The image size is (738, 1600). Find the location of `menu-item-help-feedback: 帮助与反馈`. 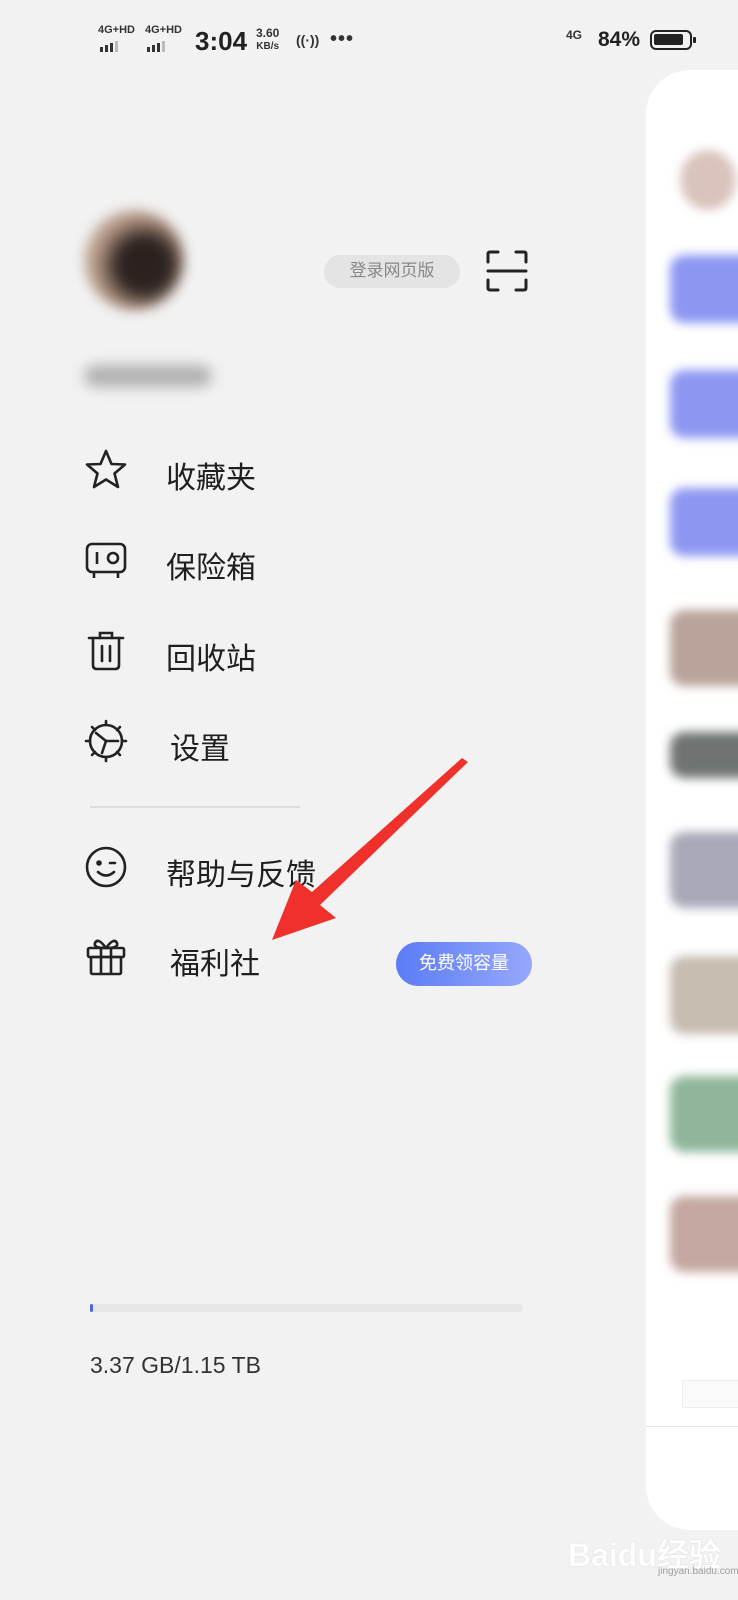

menu-item-help-feedback: 帮助与反馈 is located at coordinates (354, 866).